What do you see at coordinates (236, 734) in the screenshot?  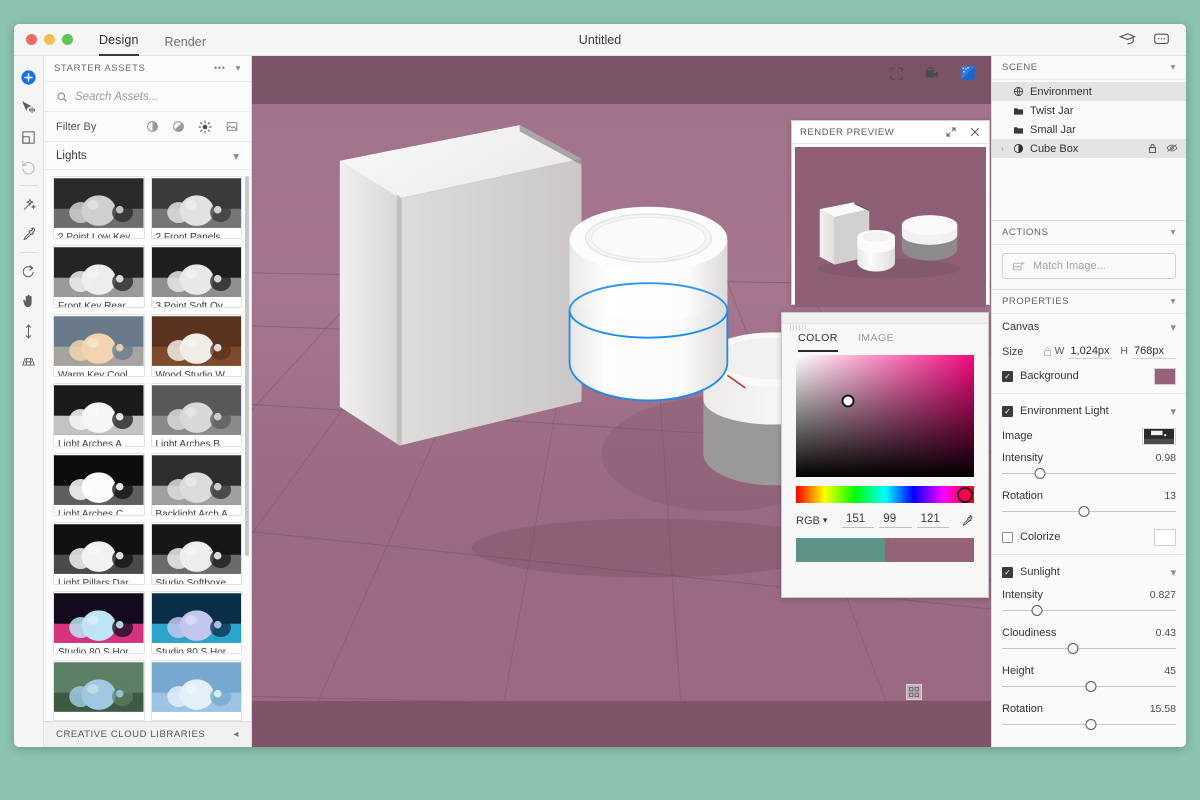 I see `cc-libraries-expand-icon: ◂` at bounding box center [236, 734].